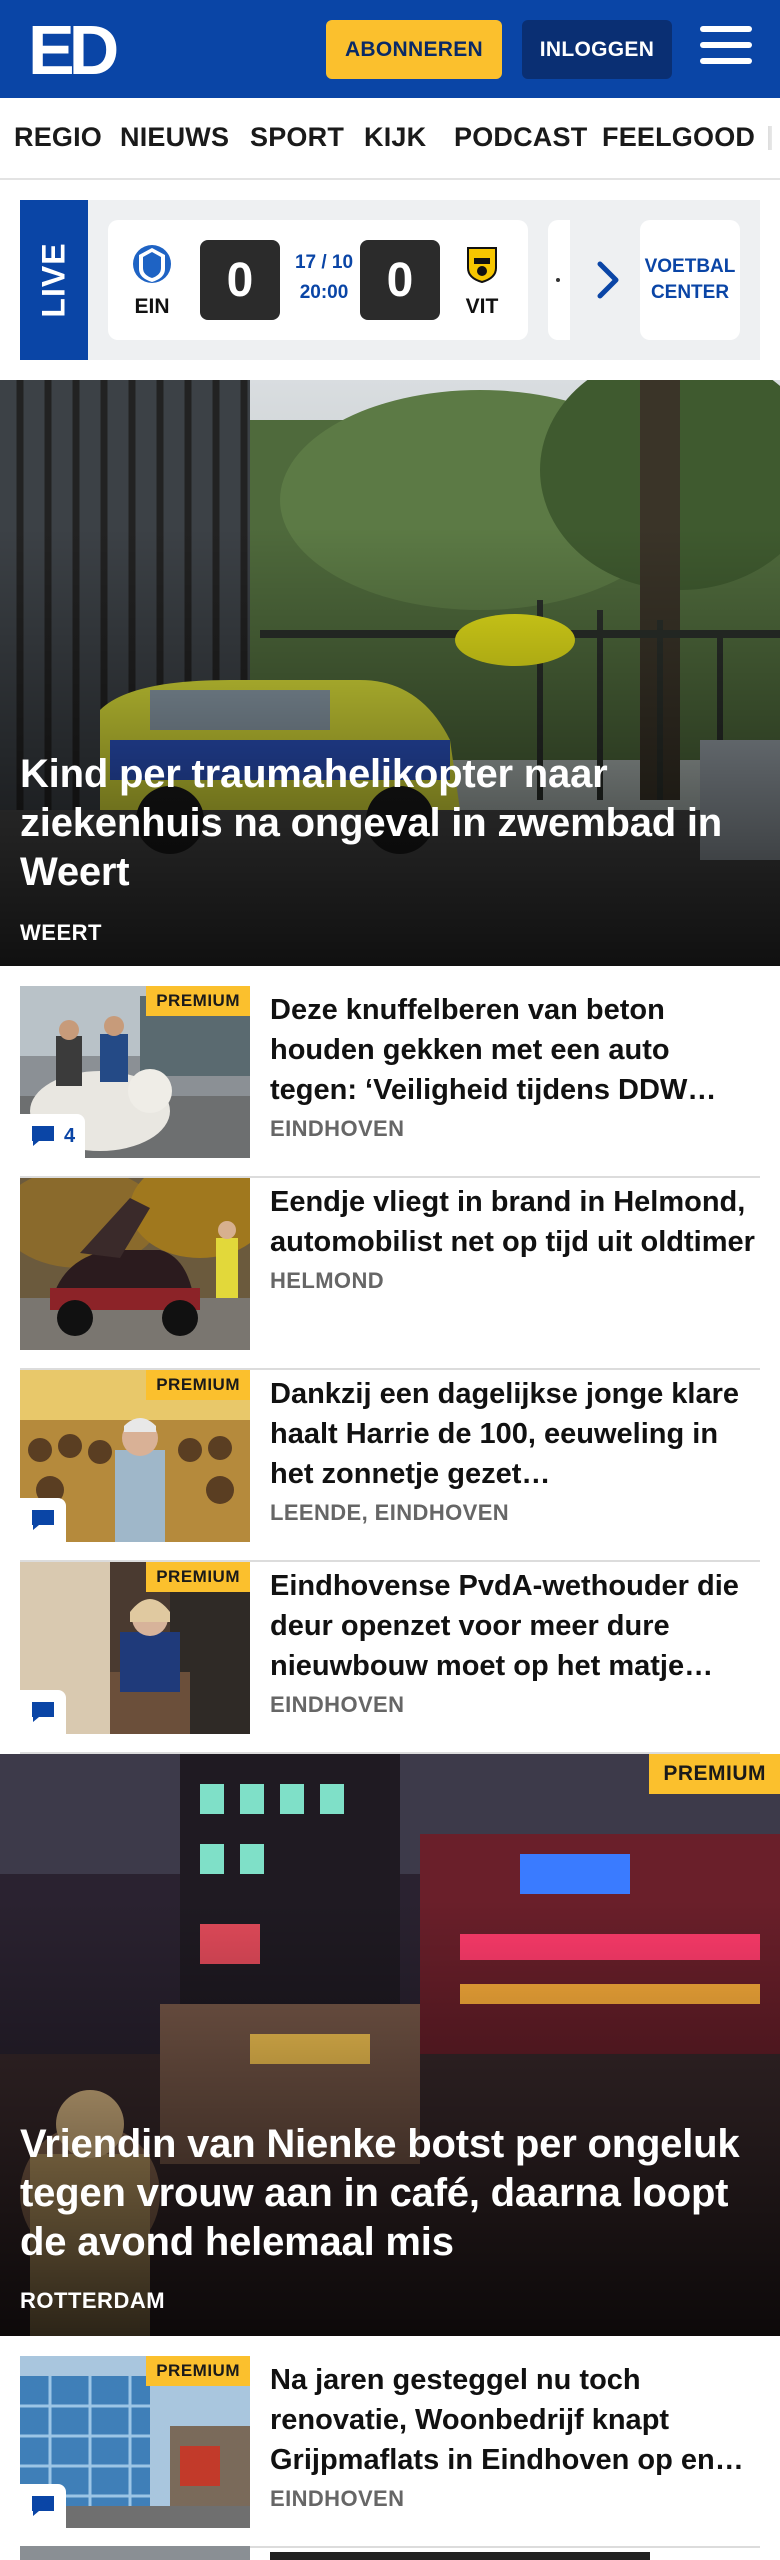 The image size is (780, 2560). Describe the element at coordinates (482, 265) in the screenshot. I see `vitesse-crest-icon` at that location.